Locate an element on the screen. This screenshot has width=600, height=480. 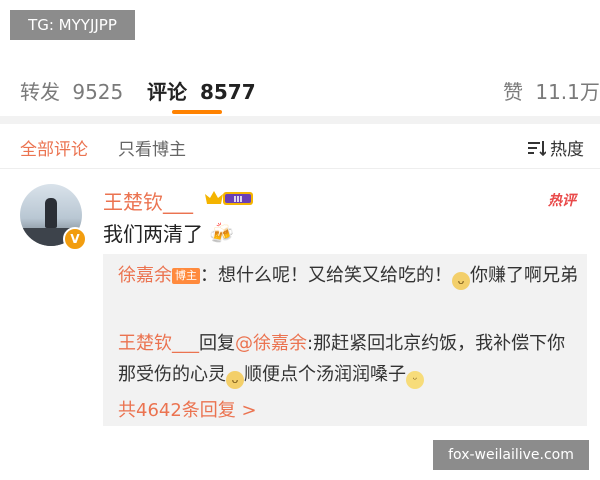
tab-comment: 评论 8577 is located at coordinates (201, 90).